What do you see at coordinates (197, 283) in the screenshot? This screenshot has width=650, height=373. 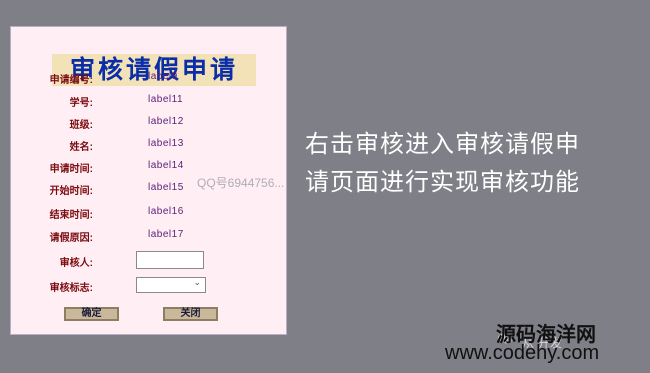 I see `chevron-down-icon: ⌄` at bounding box center [197, 283].